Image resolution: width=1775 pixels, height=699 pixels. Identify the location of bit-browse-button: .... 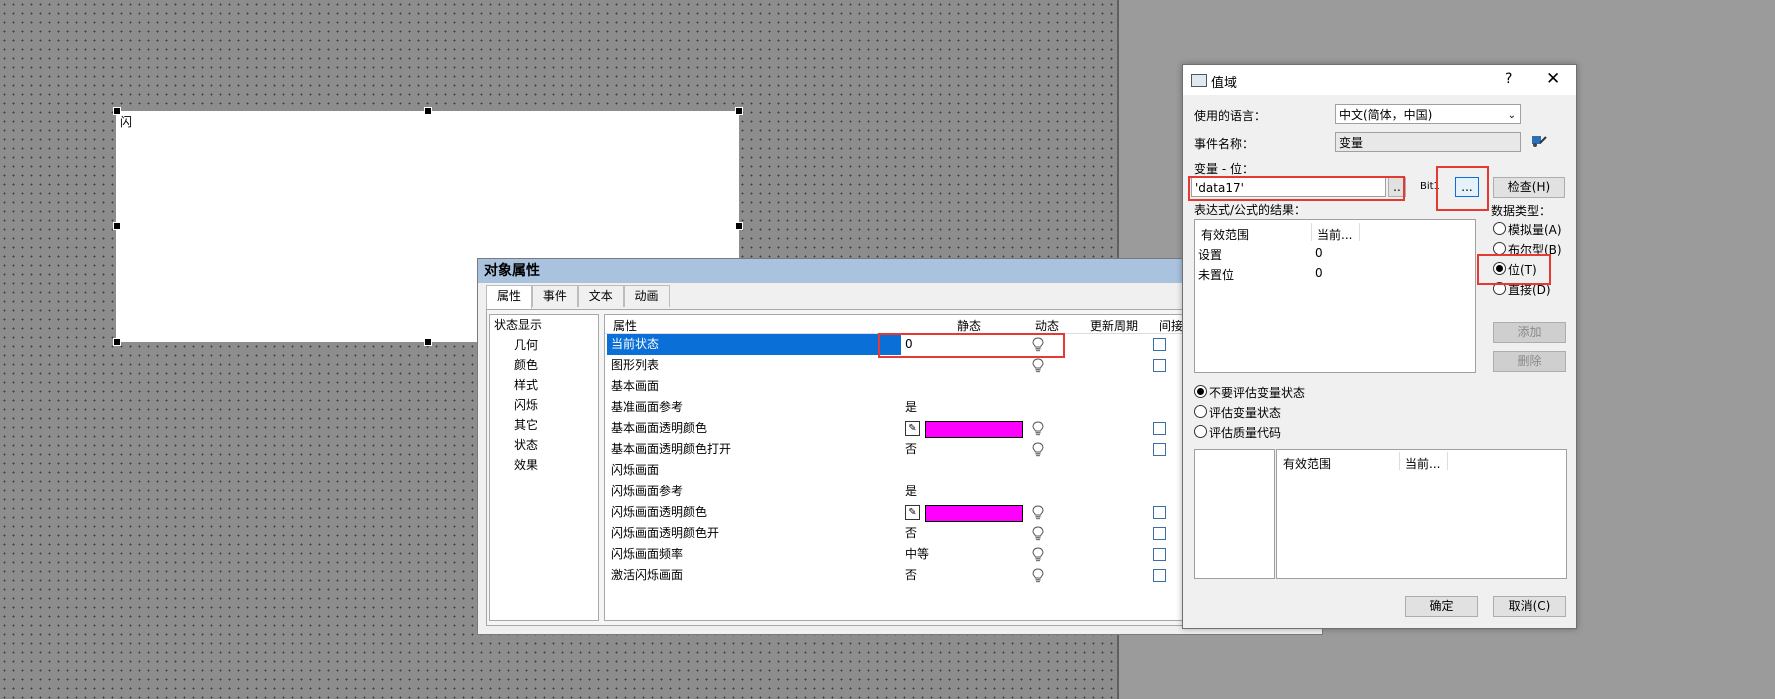
(1467, 187).